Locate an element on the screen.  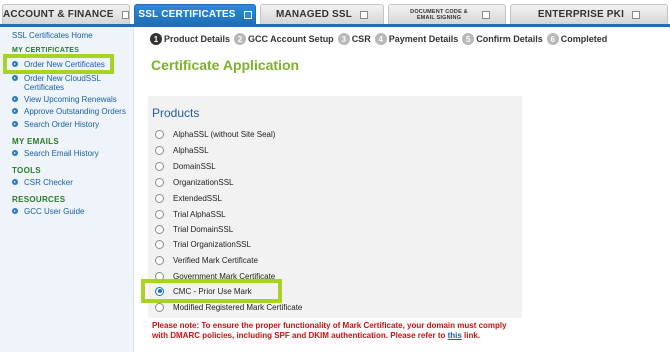
highlight-selected-product is located at coordinates (211, 291).